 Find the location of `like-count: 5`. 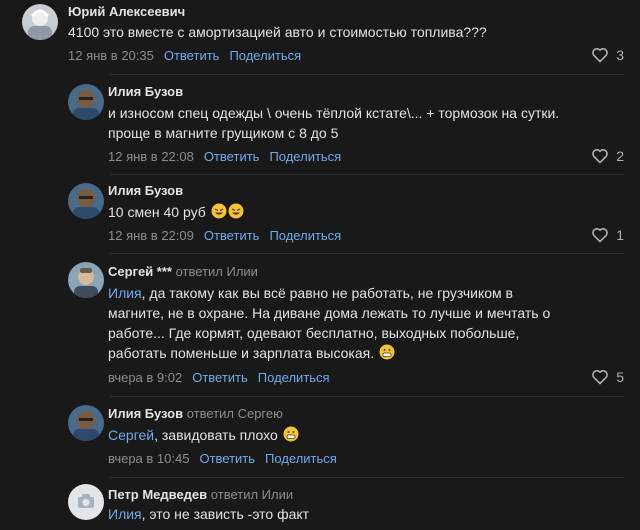

like-count: 5 is located at coordinates (620, 377).